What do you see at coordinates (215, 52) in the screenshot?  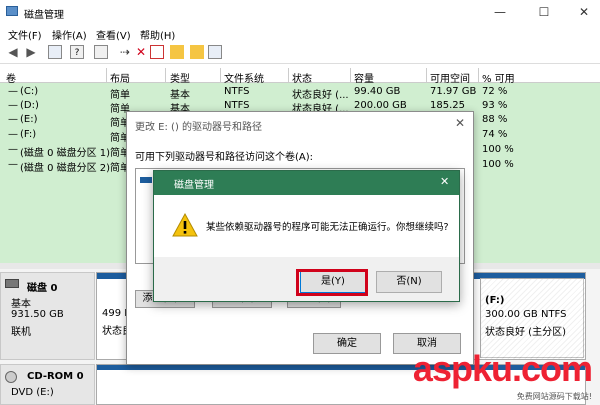 I see `list-view-icon` at bounding box center [215, 52].